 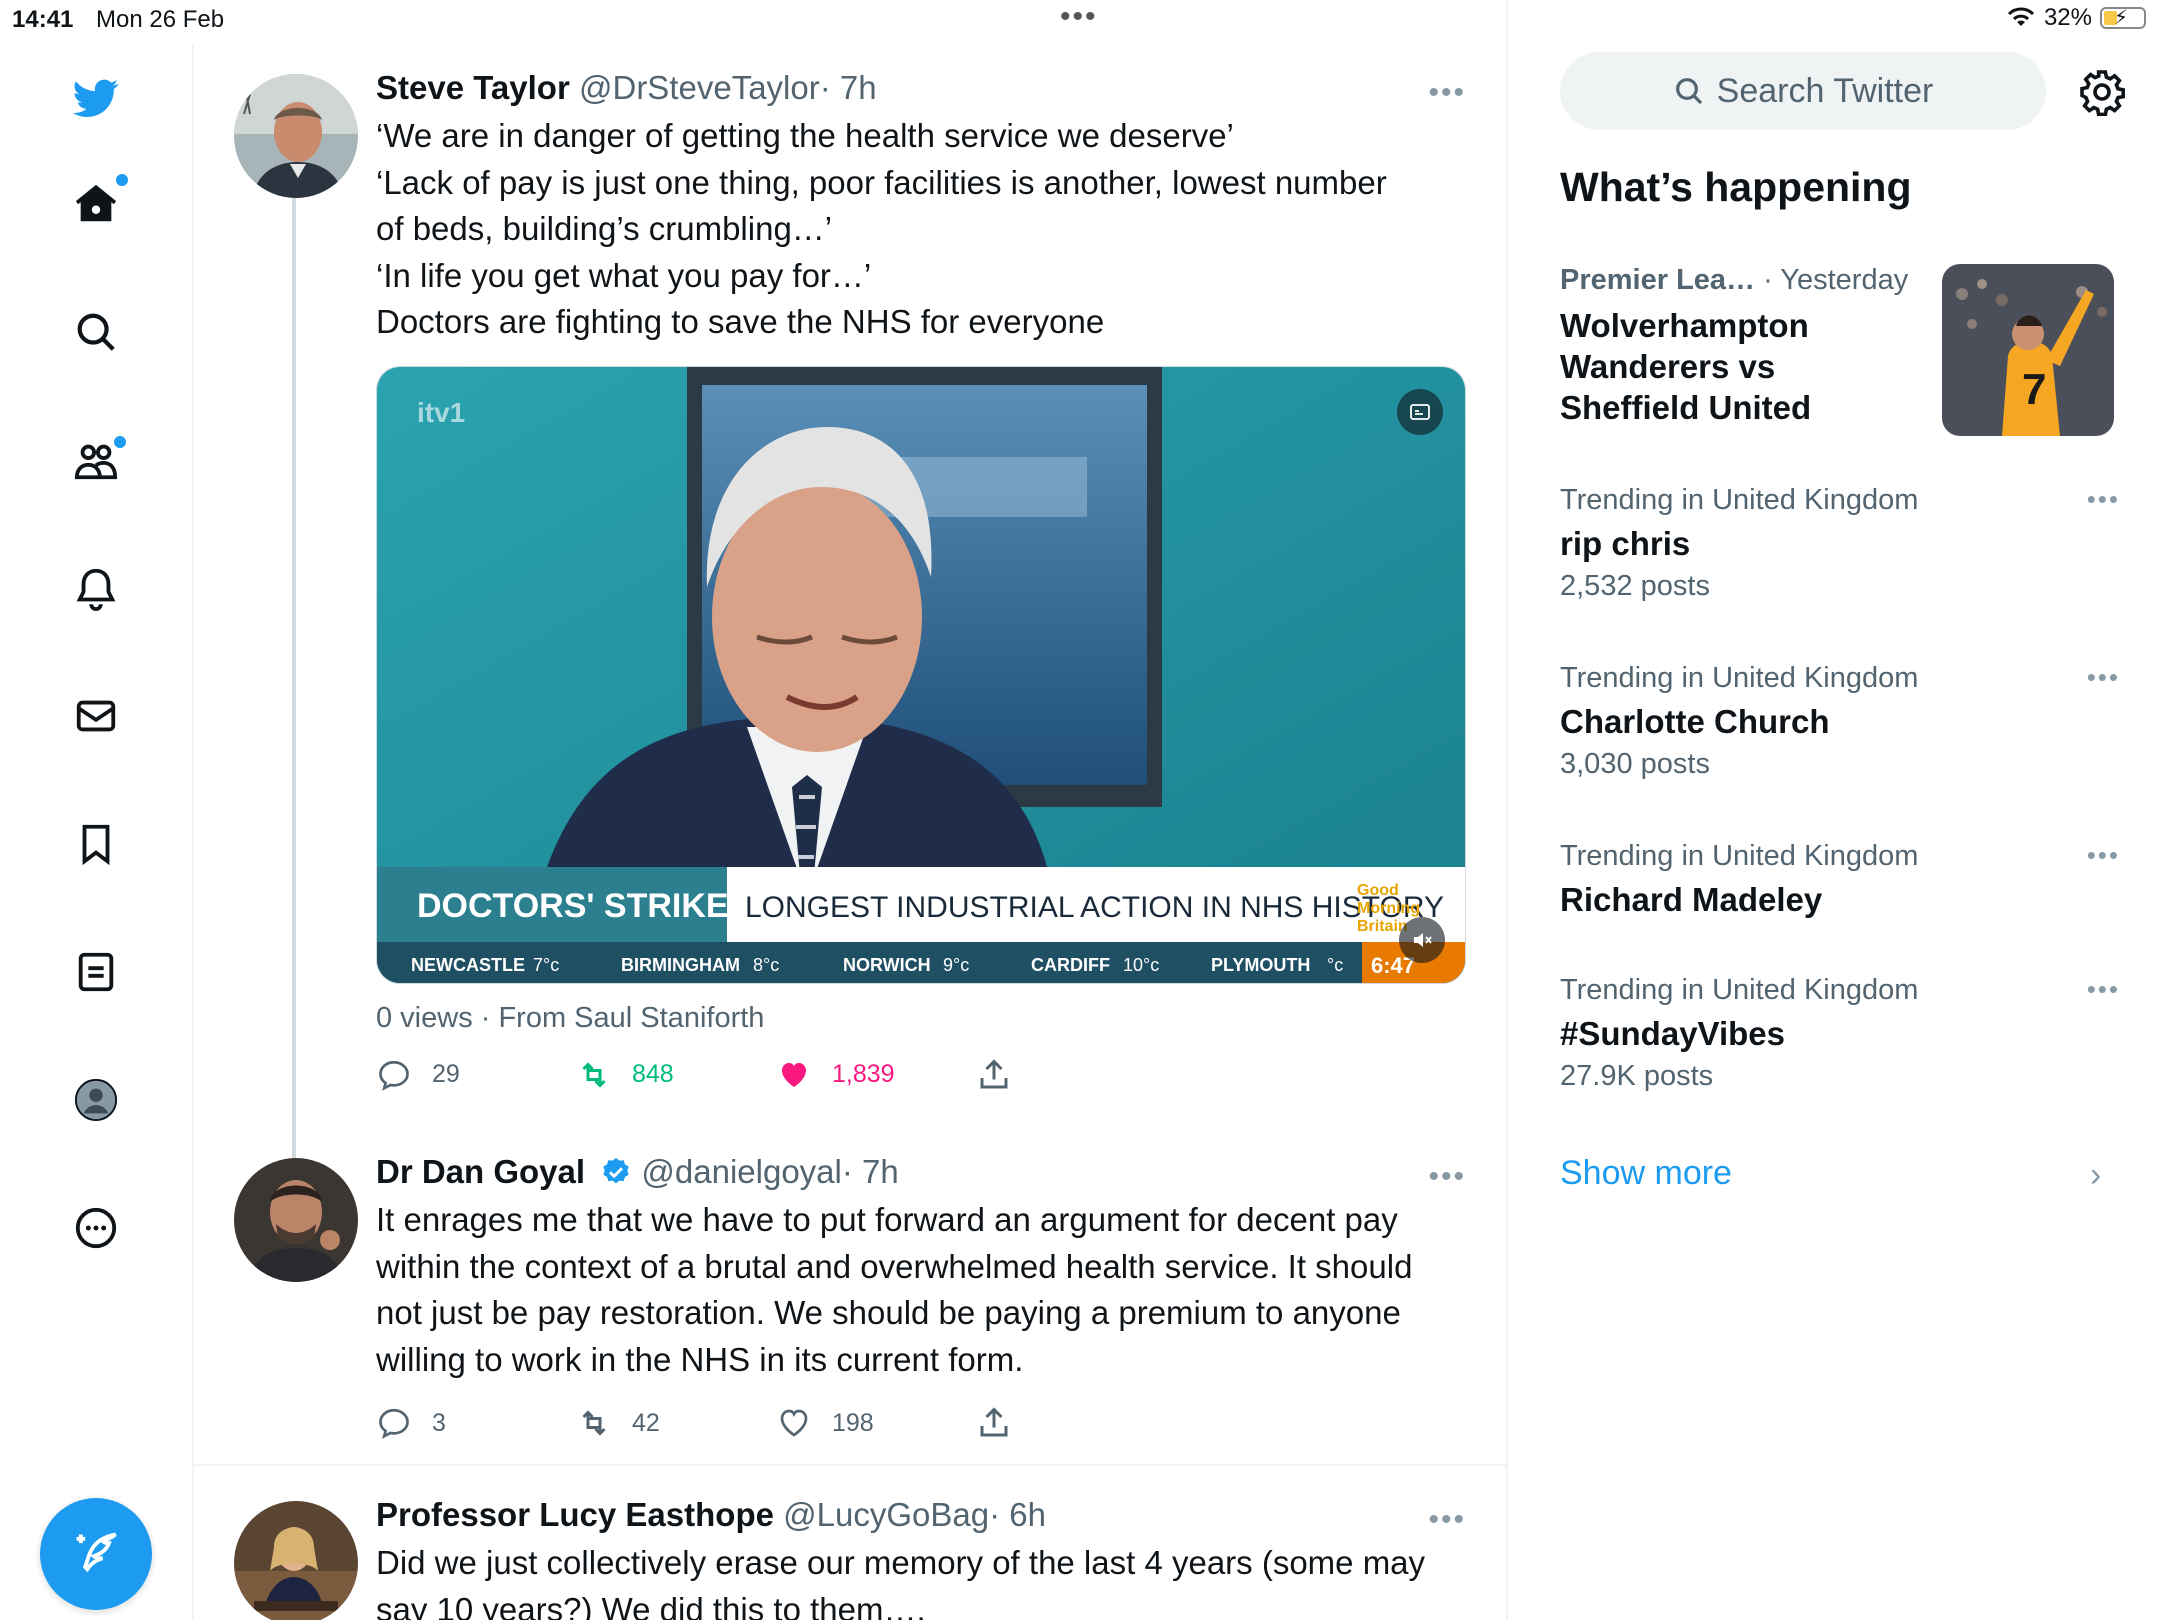 I want to click on battery-percent: 32%, so click(x=2067, y=17).